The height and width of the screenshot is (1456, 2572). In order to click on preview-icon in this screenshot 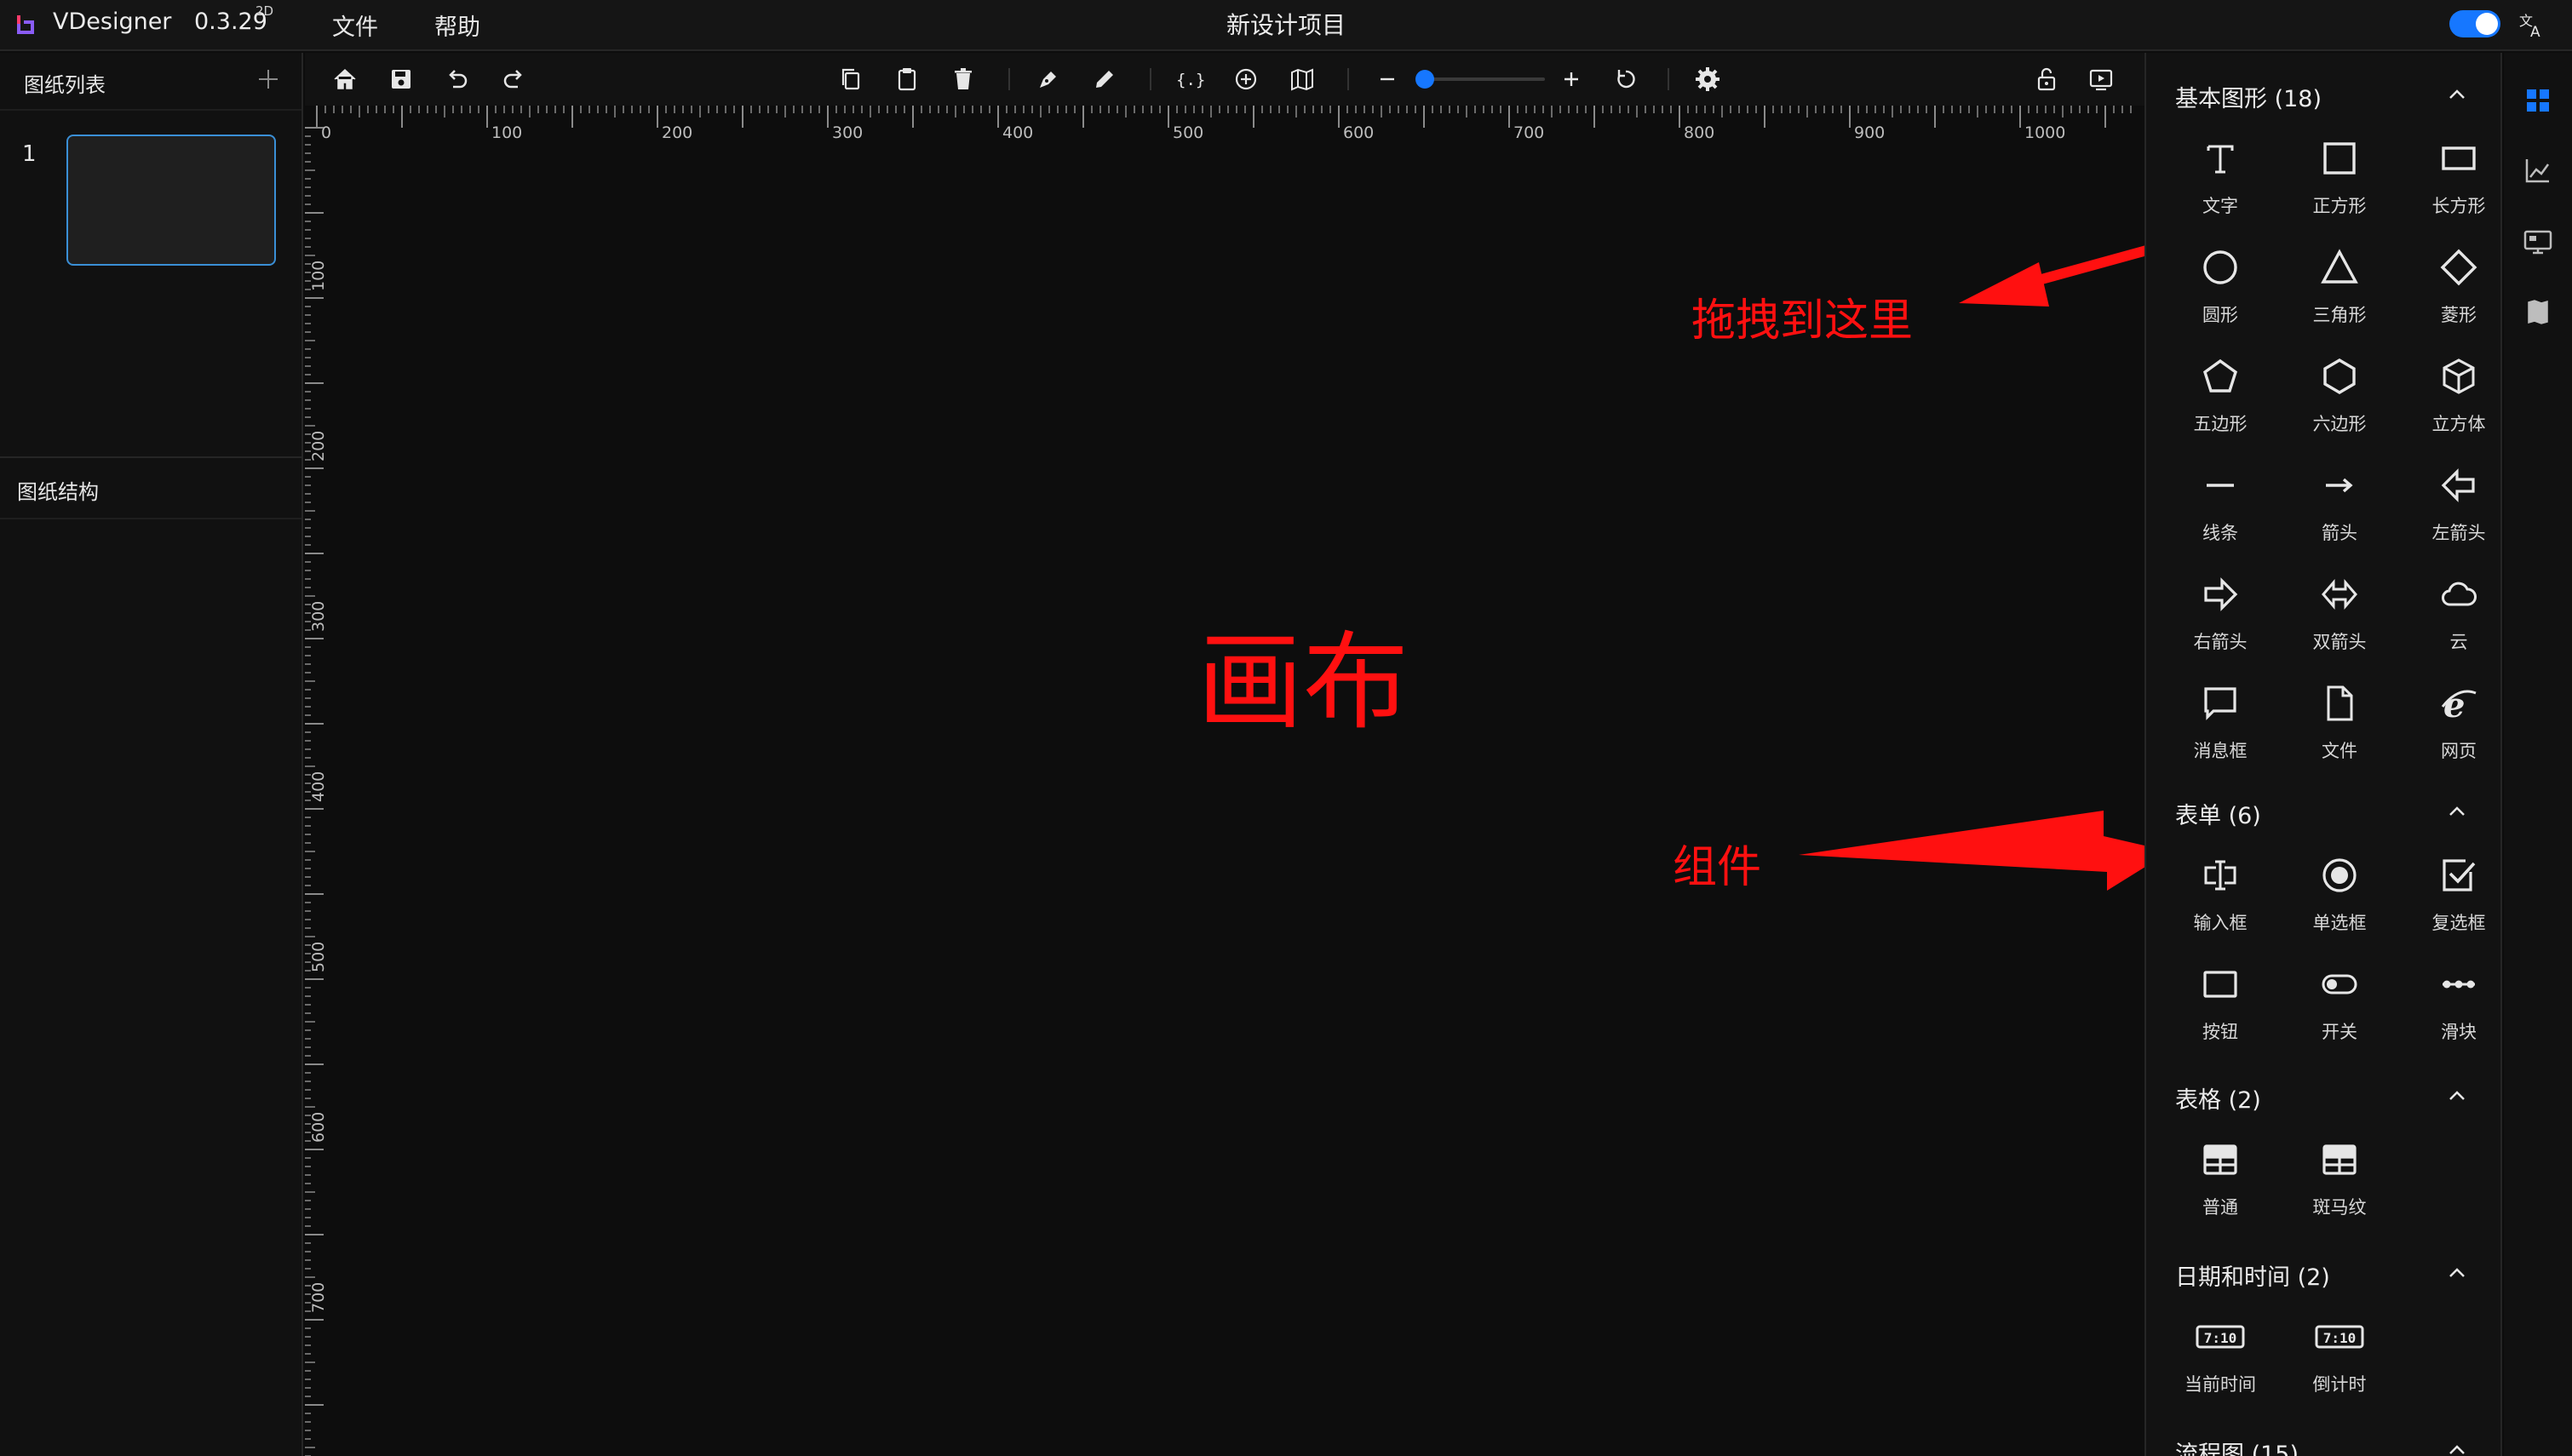, I will do `click(2101, 79)`.